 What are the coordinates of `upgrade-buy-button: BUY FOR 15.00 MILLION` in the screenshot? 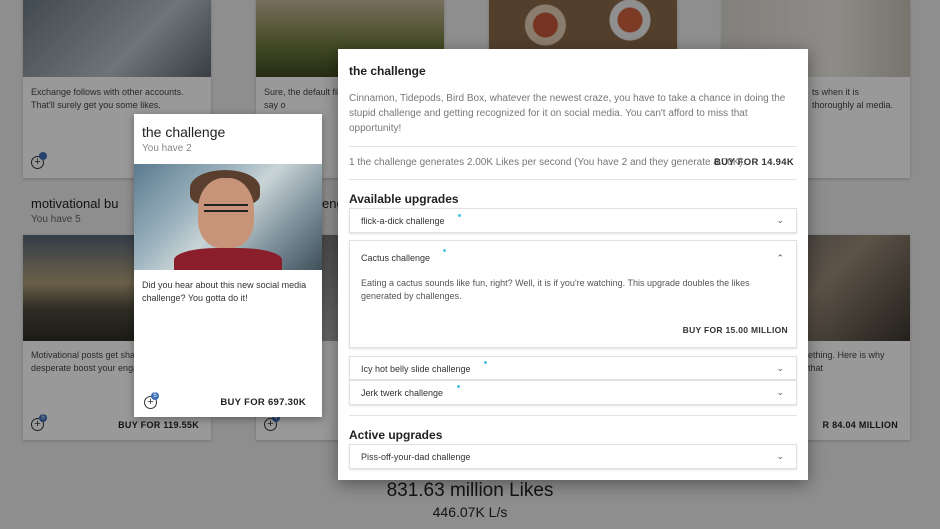 It's located at (735, 330).